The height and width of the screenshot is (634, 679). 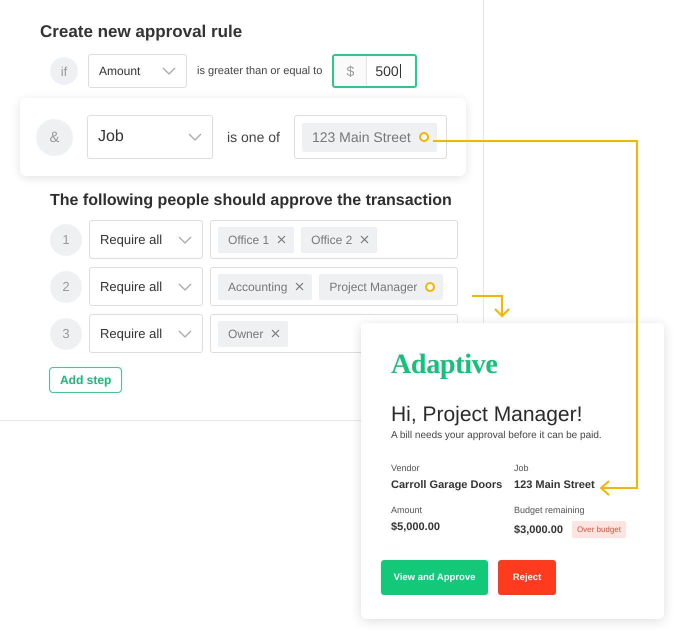 What do you see at coordinates (150, 137) in the screenshot?
I see `field-select: Job` at bounding box center [150, 137].